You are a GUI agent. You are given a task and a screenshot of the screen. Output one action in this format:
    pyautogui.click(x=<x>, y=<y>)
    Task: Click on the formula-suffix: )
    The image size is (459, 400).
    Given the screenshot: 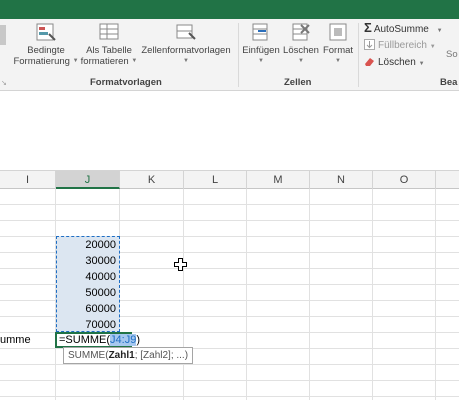 What is the action you would take?
    pyautogui.click(x=138, y=340)
    